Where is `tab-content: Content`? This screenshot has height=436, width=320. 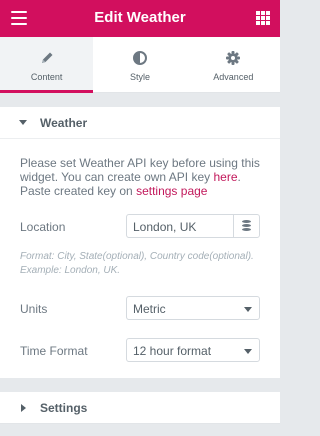
tab-content: Content is located at coordinates (47, 65).